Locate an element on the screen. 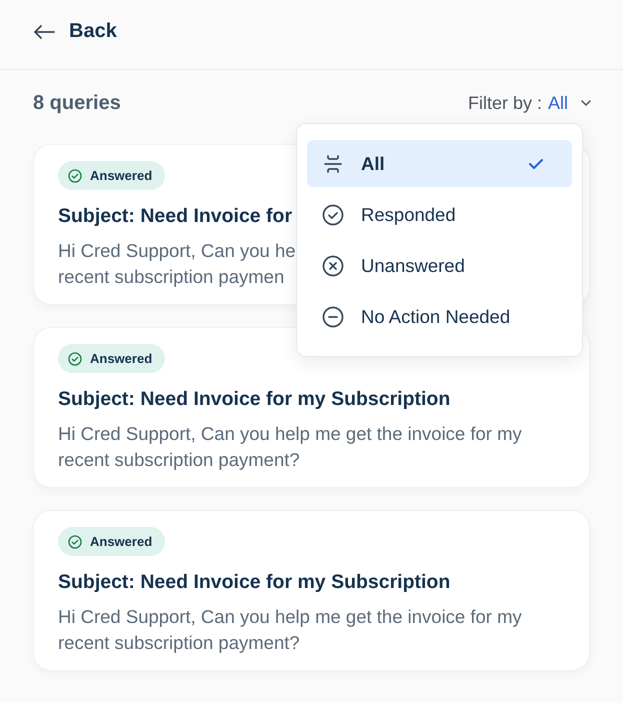  query-message: Hi Cred Support, Can you he recent subscription paymen is located at coordinates (177, 264).